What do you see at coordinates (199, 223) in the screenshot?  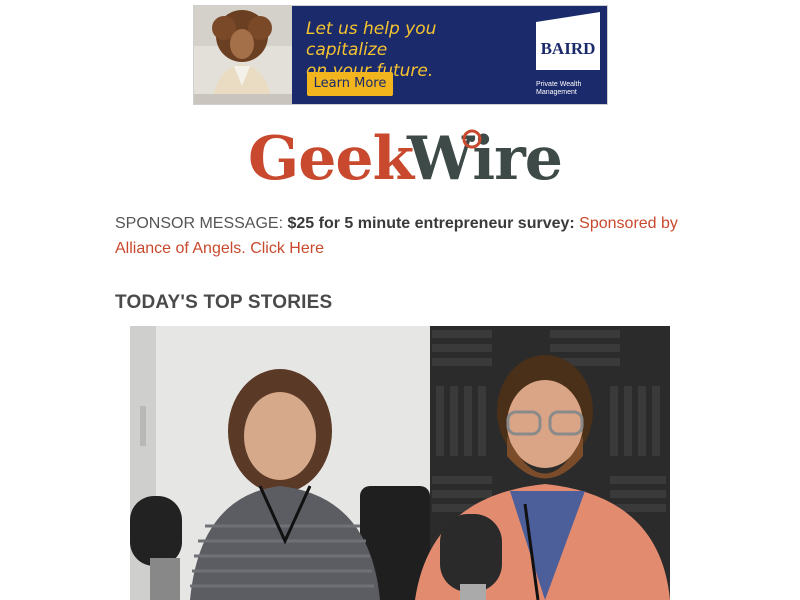 I see `sponsor-label: SPONSOR MESSAGE:` at bounding box center [199, 223].